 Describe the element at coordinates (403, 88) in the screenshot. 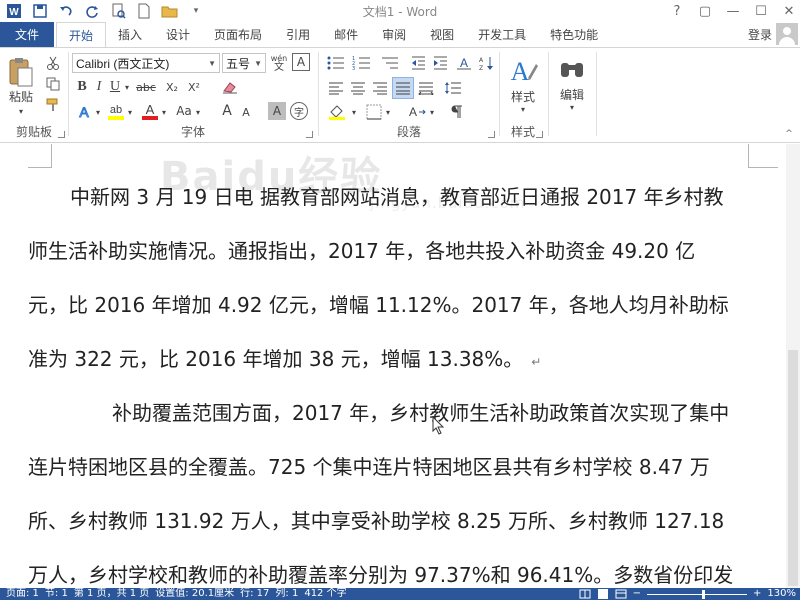

I see `justify-icon` at that location.